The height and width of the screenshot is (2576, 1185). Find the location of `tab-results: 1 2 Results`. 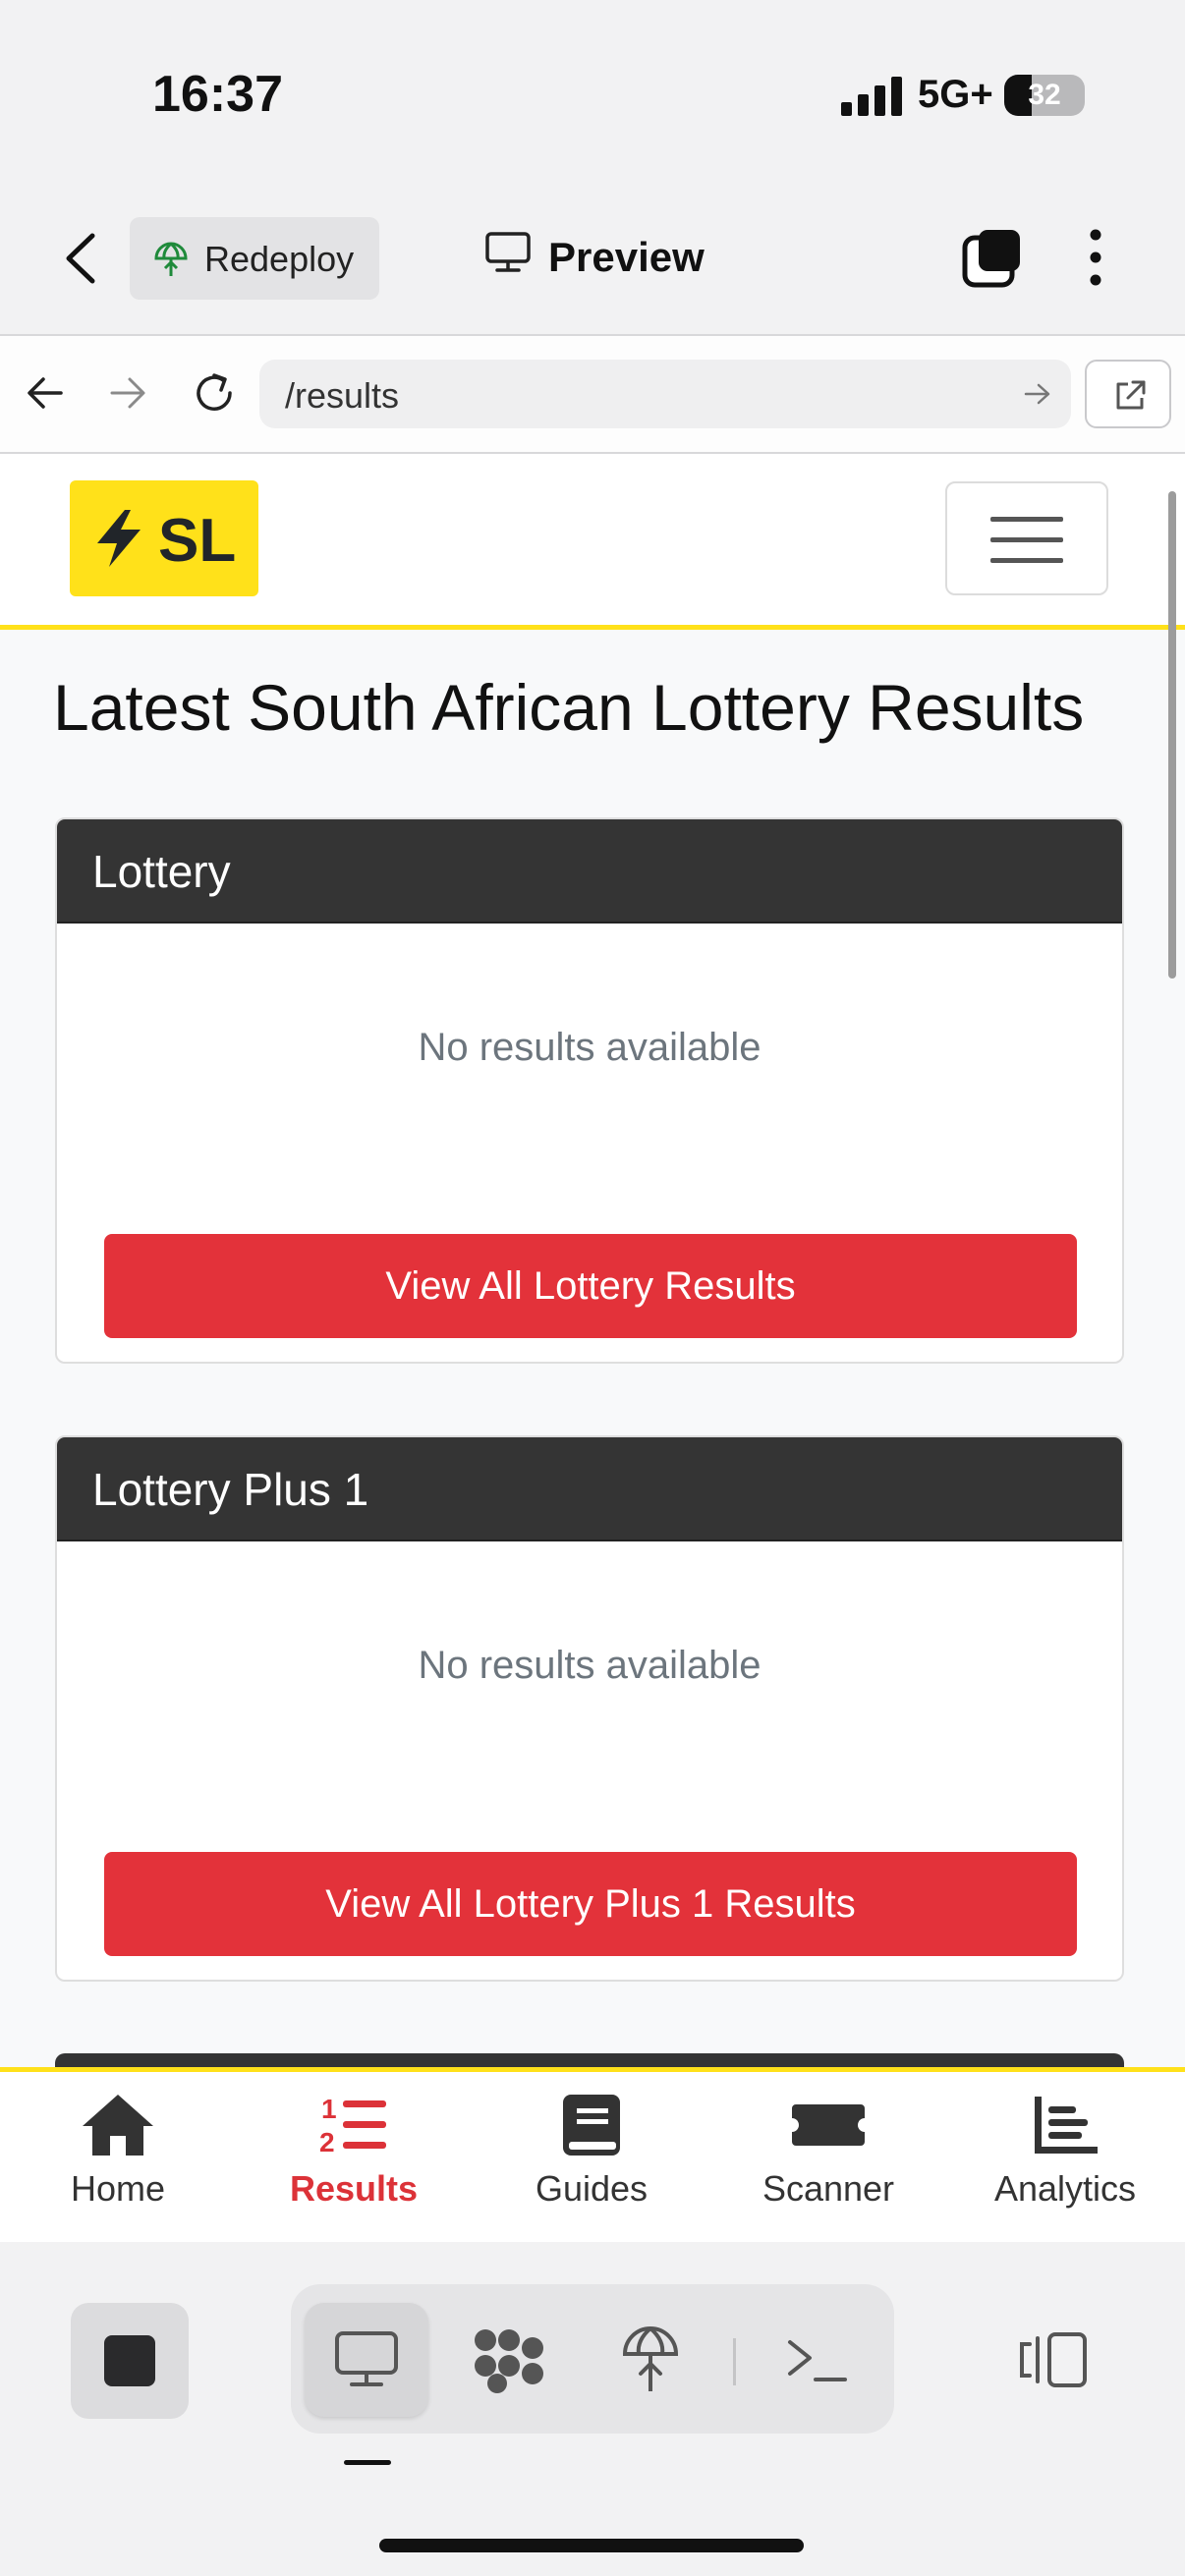

tab-results: 1 2 Results is located at coordinates (354, 2151).